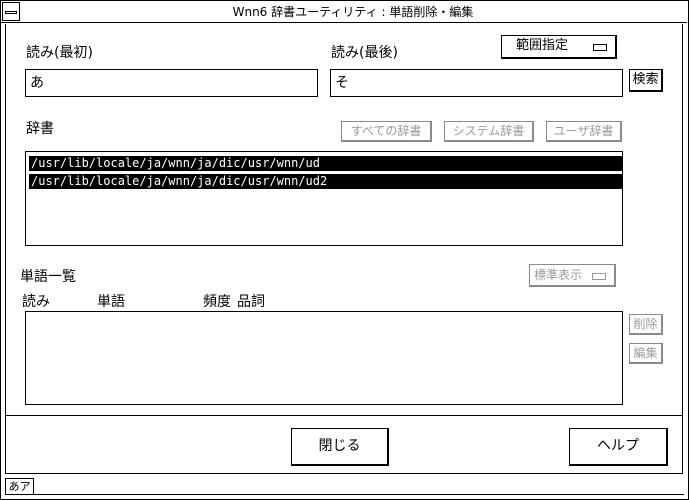 The image size is (689, 500). What do you see at coordinates (40, 129) in the screenshot?
I see `dictionary-label: 辞書` at bounding box center [40, 129].